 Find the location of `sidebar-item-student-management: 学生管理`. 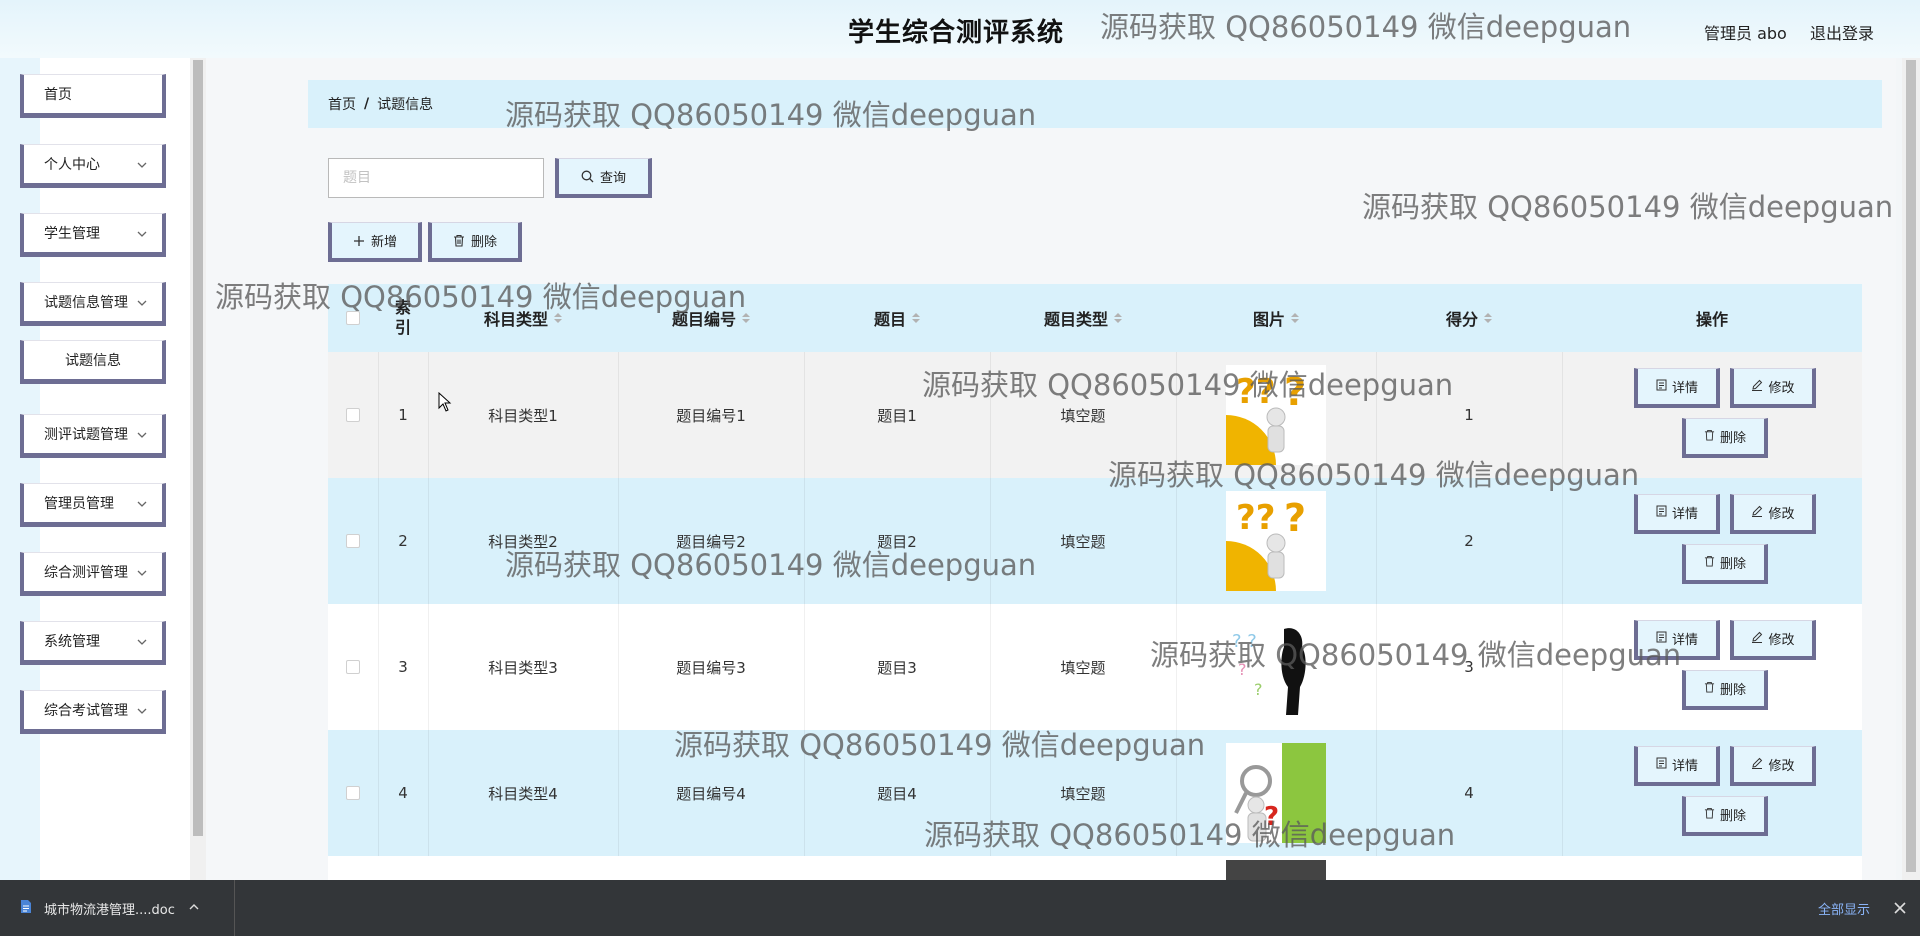

sidebar-item-student-management: 学生管理 is located at coordinates (93, 235).